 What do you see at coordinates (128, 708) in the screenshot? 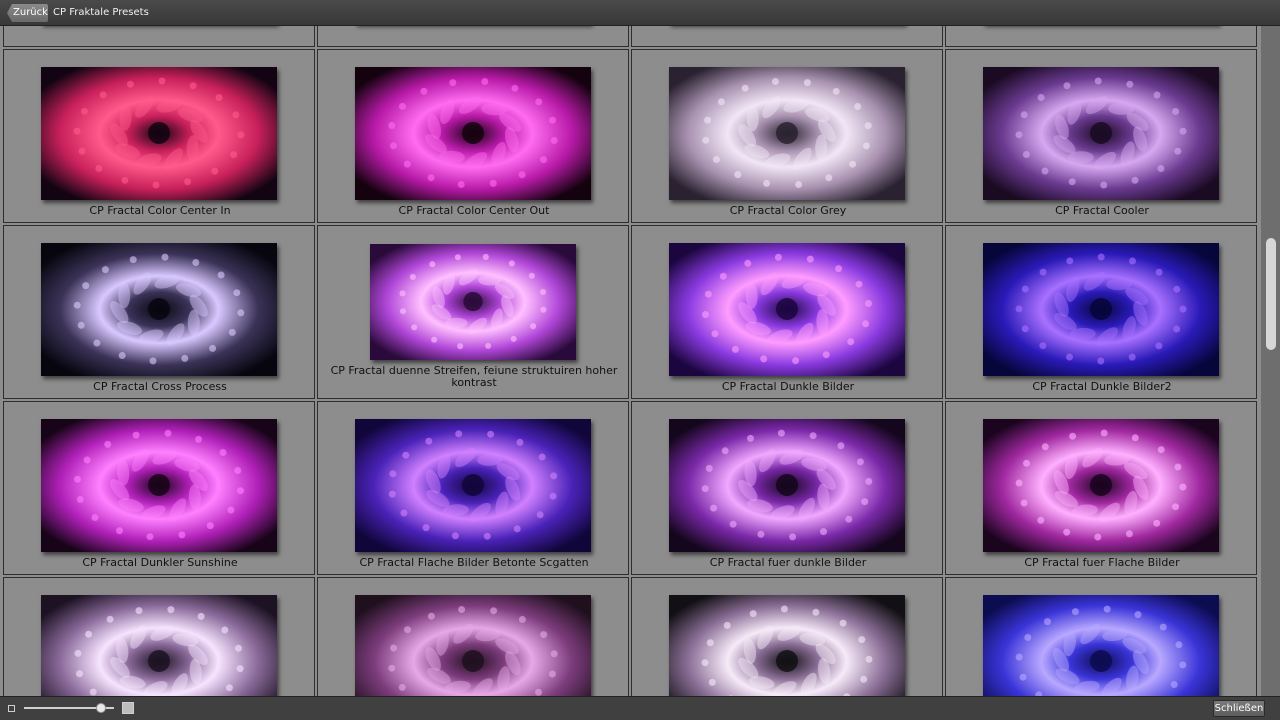
I see `zoom-in-icon` at bounding box center [128, 708].